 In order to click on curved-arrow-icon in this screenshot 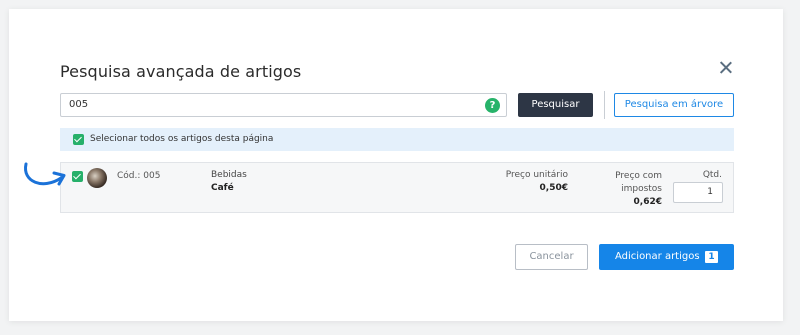, I will do `click(45, 174)`.